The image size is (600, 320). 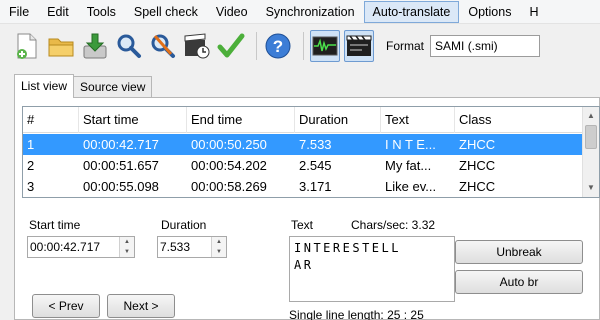 I want to click on start-time-input: 00:00:42.717 ▲ ▼, so click(x=81, y=247).